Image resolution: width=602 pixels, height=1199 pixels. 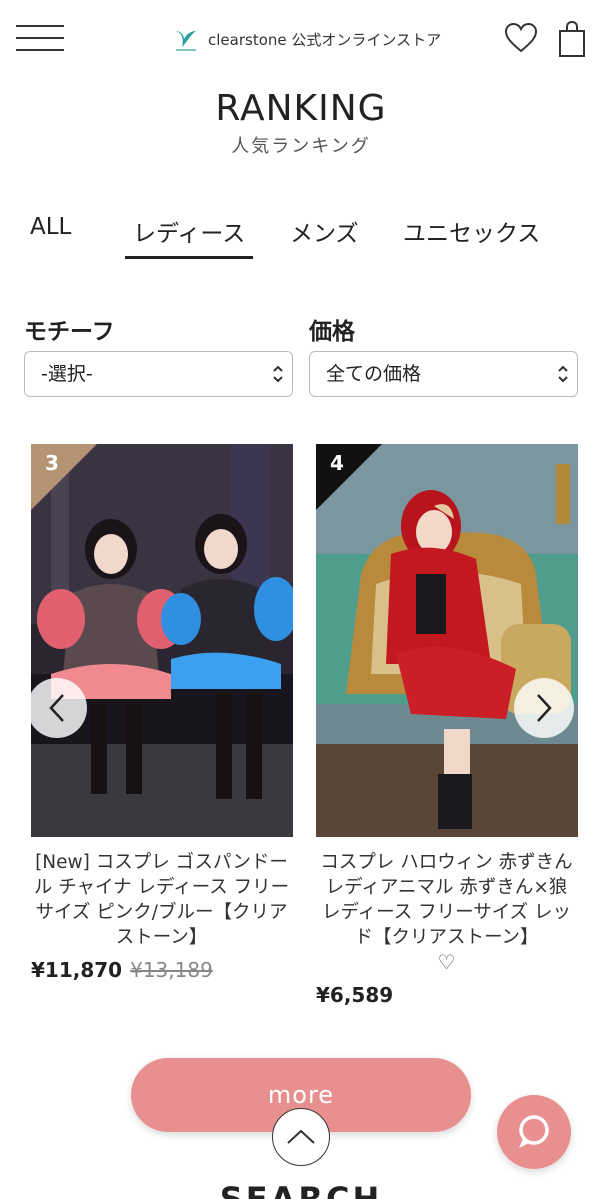 What do you see at coordinates (446, 962) in the screenshot?
I see `favorite-heart-icon: ♡` at bounding box center [446, 962].